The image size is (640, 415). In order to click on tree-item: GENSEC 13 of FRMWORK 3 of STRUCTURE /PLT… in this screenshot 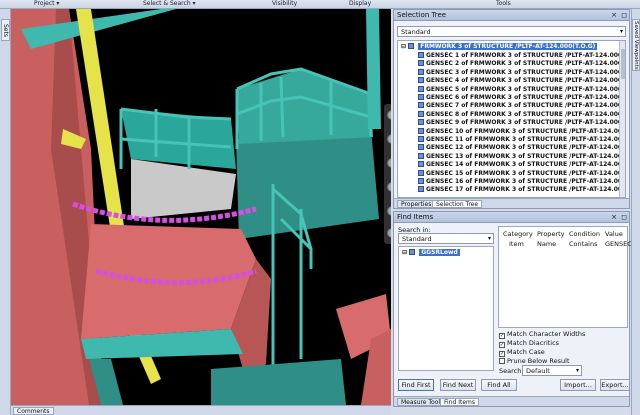, I will do `click(521, 156)`.